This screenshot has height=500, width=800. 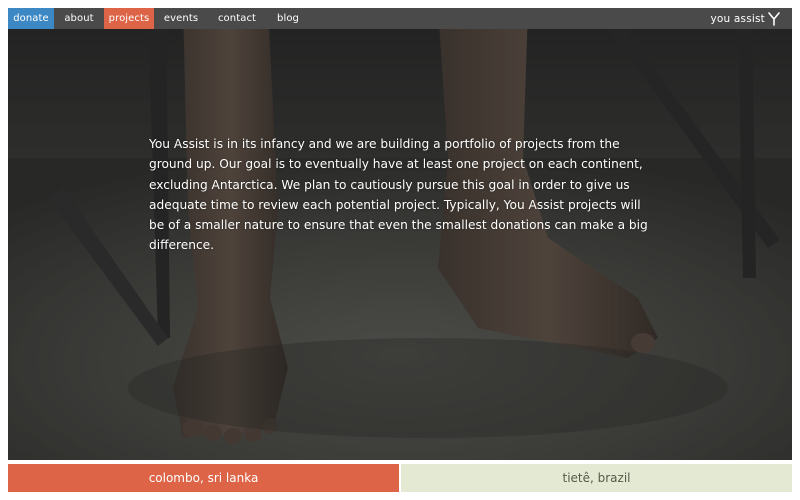 What do you see at coordinates (400, 478) in the screenshot?
I see `project-tiles: colombo, sri lanka tietê, brazil` at bounding box center [400, 478].